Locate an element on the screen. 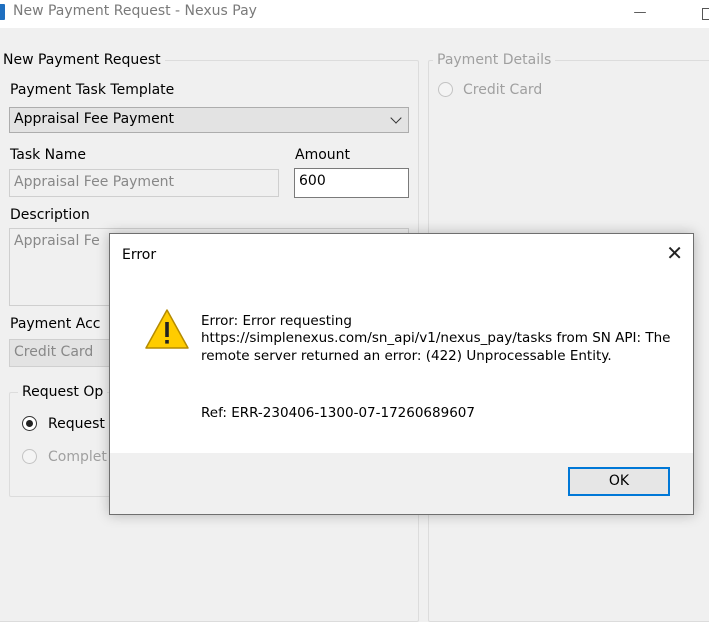  app-icon is located at coordinates (2, 12).